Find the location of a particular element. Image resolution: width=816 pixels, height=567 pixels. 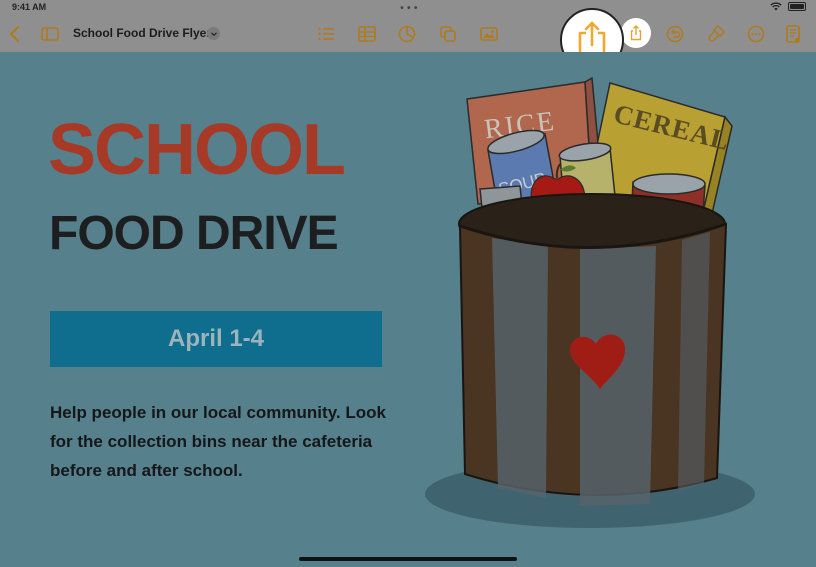

document-title: School Food Drive Flyer is located at coordinates (142, 33).